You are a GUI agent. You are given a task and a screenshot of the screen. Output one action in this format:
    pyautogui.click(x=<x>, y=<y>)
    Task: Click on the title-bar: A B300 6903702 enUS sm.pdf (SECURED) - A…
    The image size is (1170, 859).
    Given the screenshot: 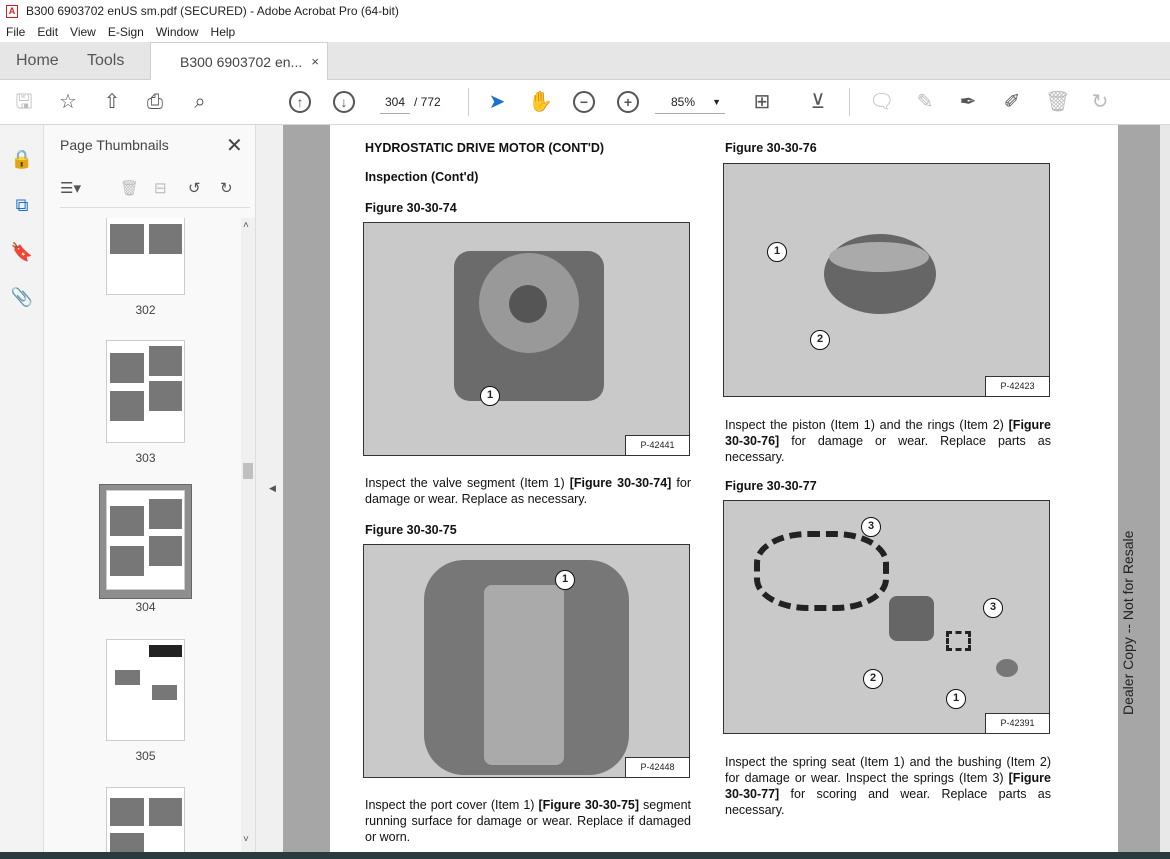 What is the action you would take?
    pyautogui.click(x=585, y=11)
    